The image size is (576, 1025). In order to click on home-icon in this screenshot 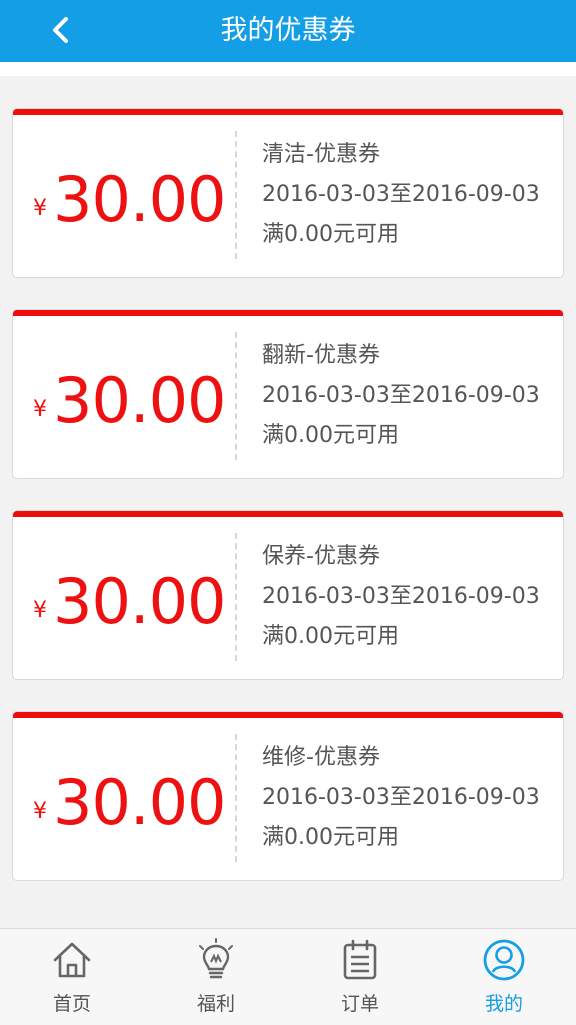, I will do `click(72, 960)`.